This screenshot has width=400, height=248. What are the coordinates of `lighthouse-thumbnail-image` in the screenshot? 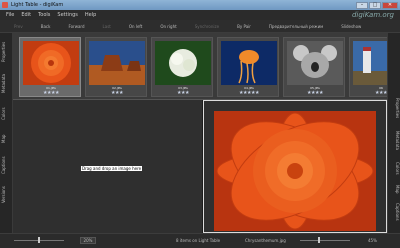 It's located at (370, 63).